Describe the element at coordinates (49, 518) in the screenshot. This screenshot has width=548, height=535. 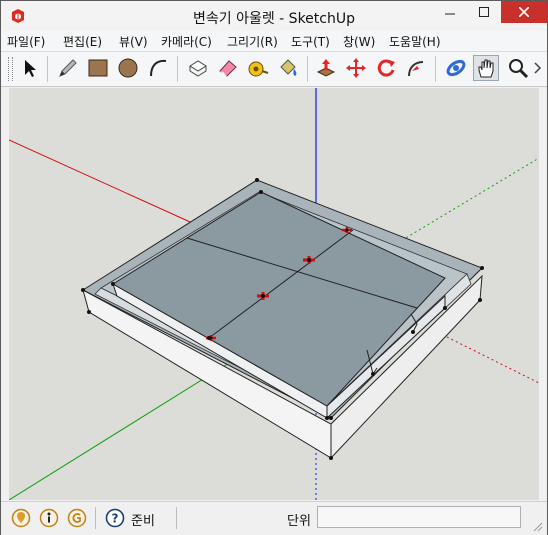
I see `credits-icon` at that location.